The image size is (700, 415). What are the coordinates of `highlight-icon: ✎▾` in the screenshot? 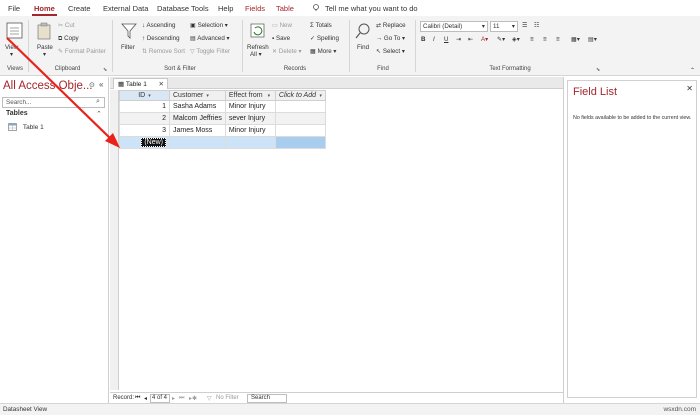 It's located at (501, 39).